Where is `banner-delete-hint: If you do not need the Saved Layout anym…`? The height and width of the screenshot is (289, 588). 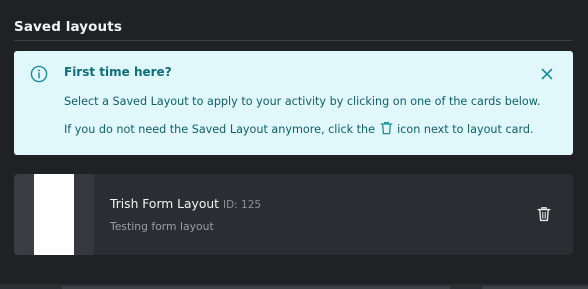
banner-delete-hint: If you do not need the Saved Layout anym… is located at coordinates (299, 128).